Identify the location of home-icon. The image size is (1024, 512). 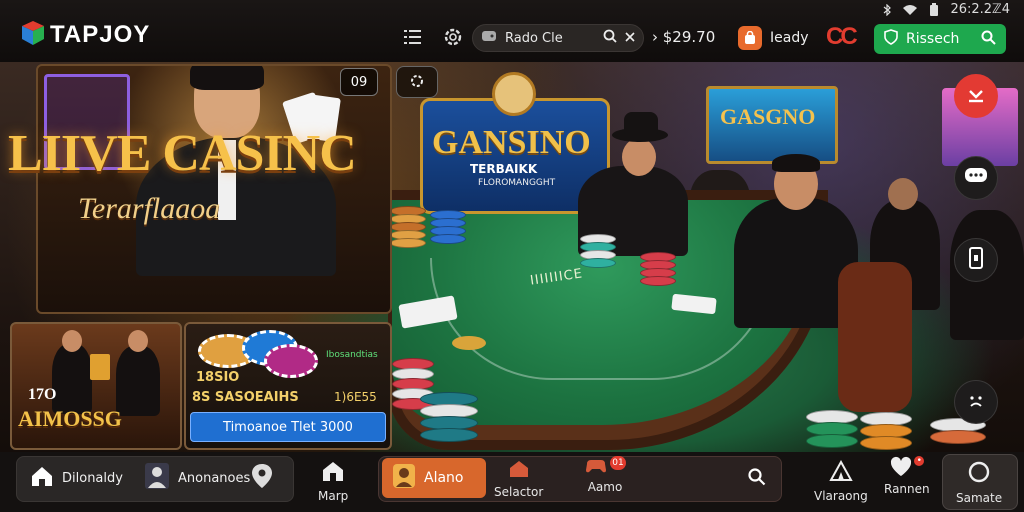
(42, 478).